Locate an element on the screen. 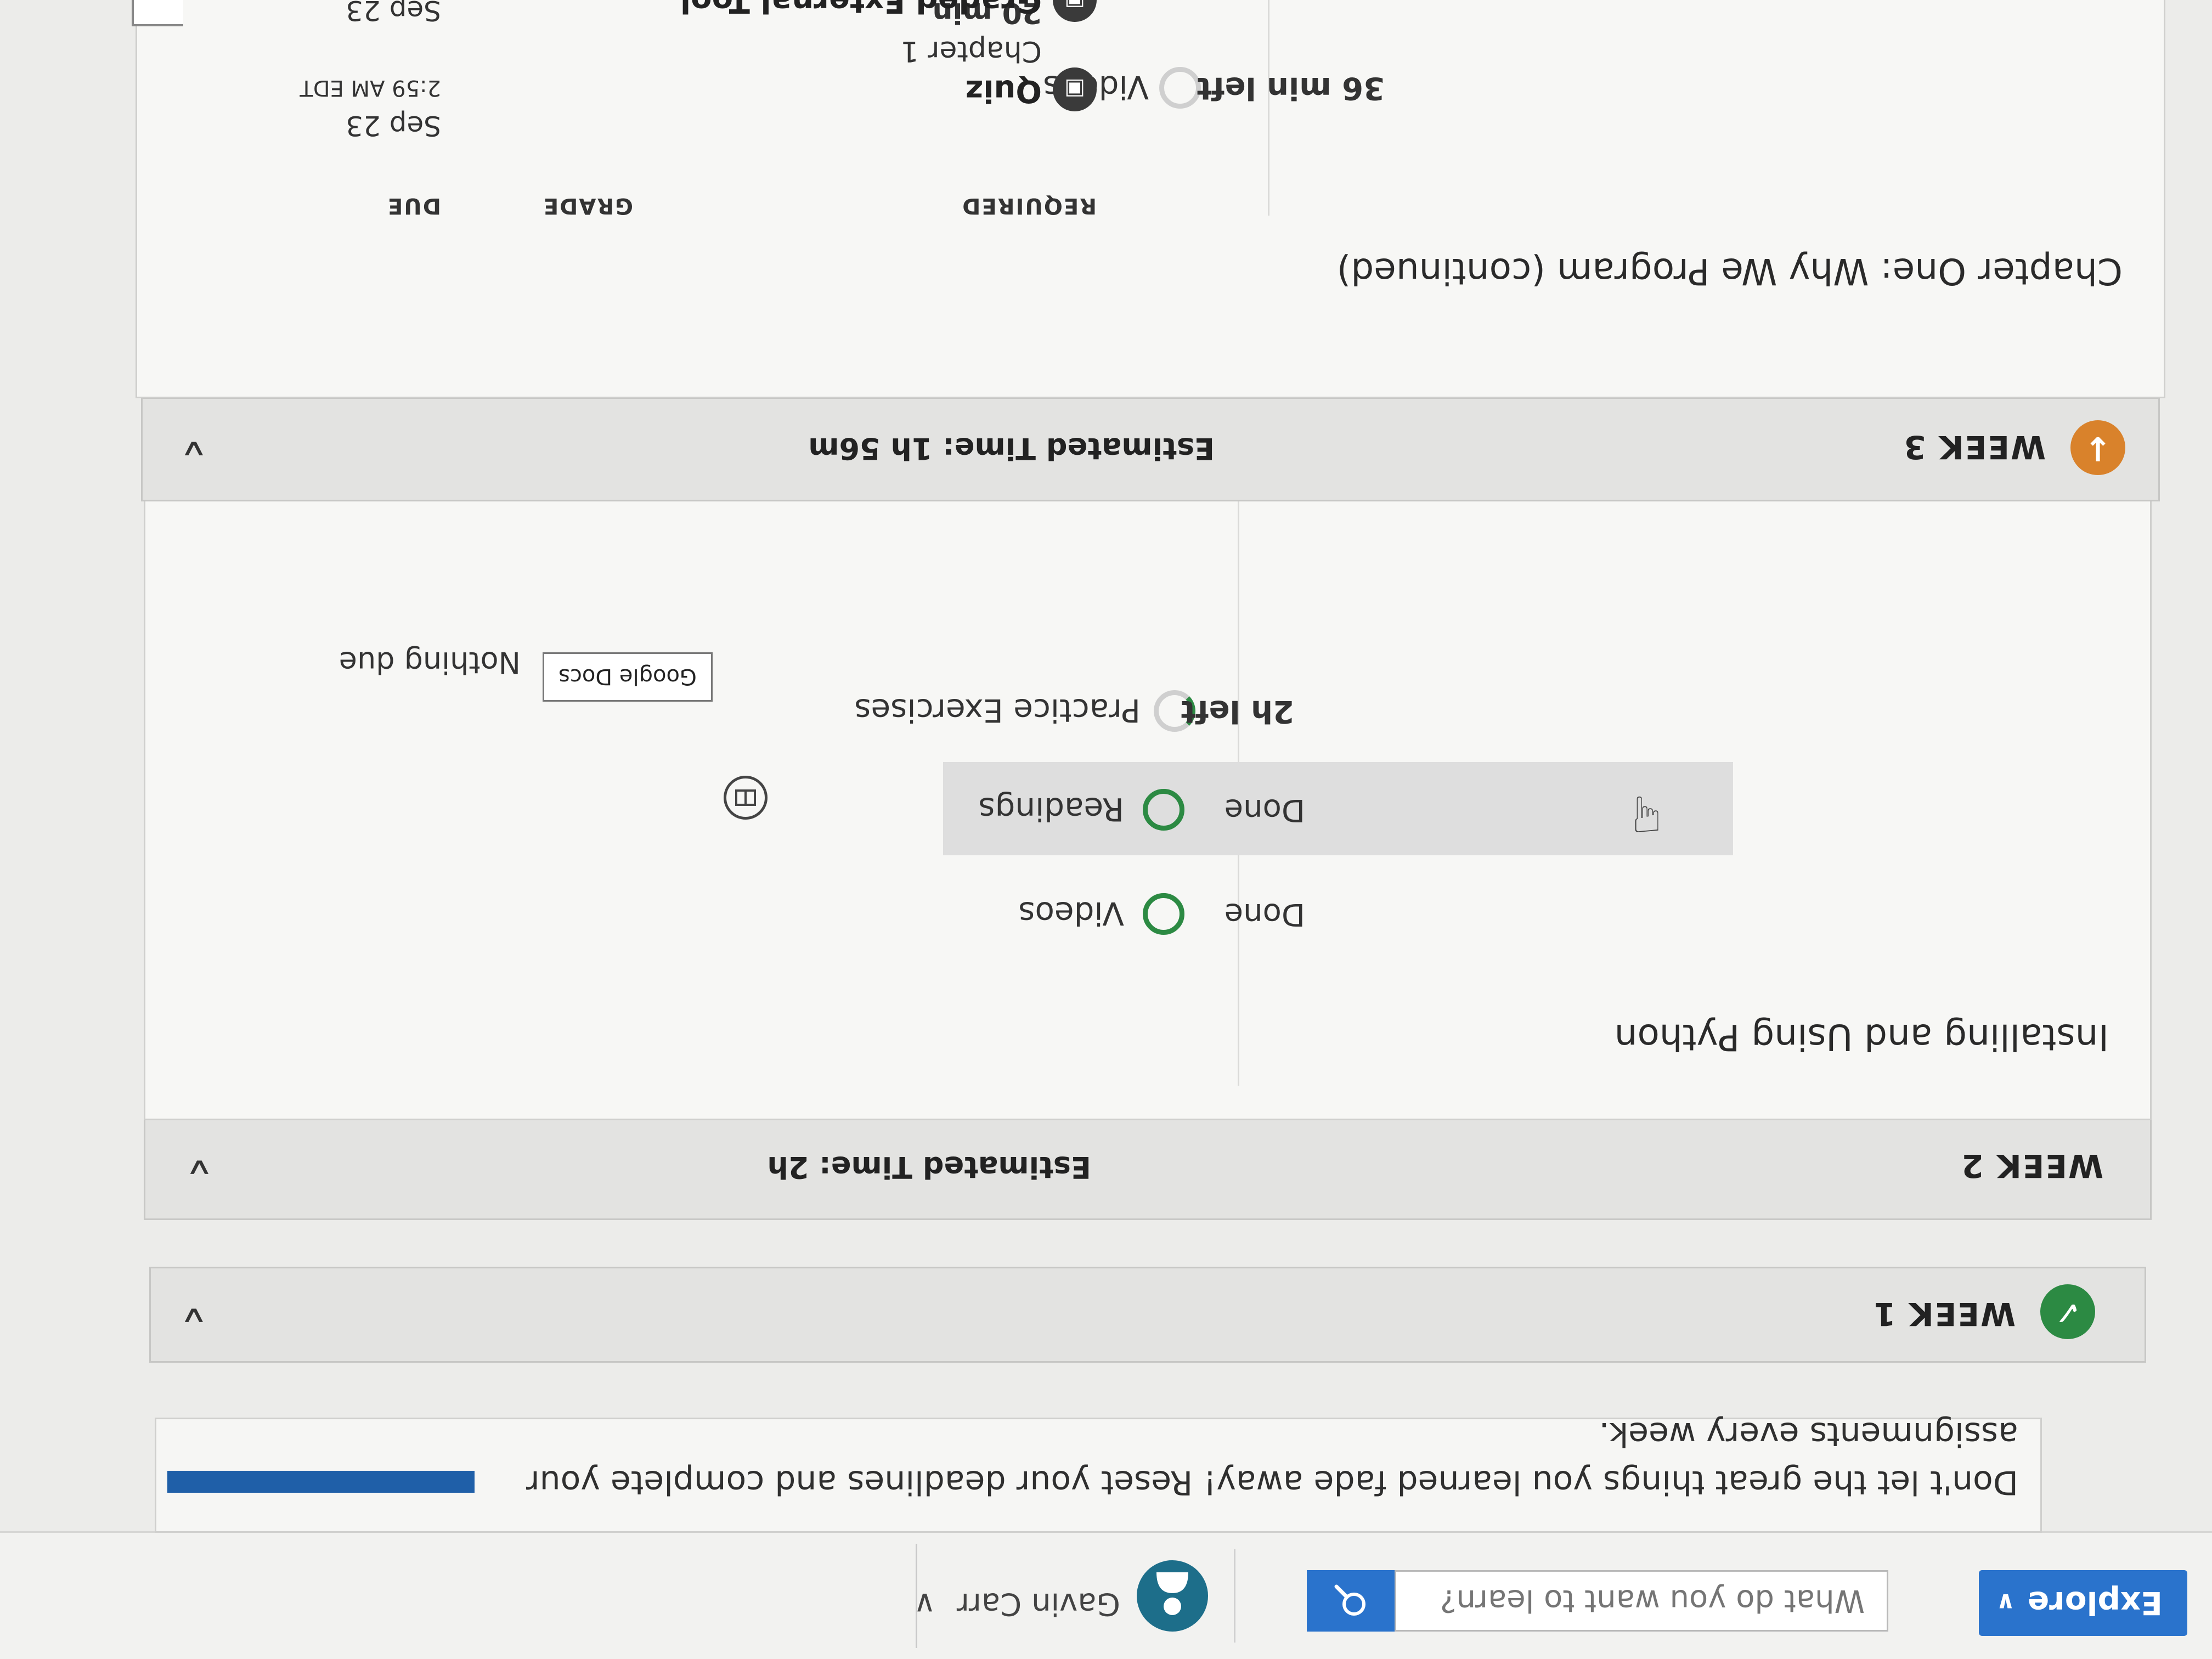  section-title: Chapter One: Why We Program (continued) is located at coordinates (1730, 271).